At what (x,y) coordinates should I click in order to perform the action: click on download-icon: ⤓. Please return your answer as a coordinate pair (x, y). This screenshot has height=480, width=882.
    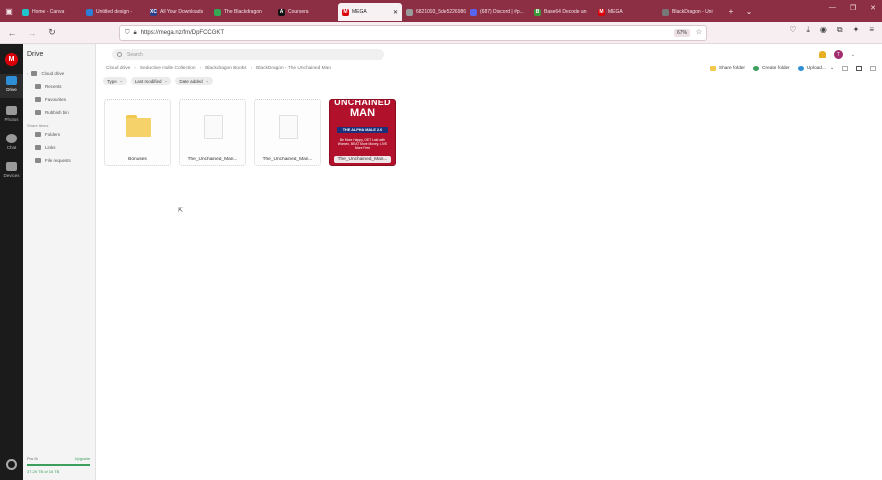
    Looking at the image, I should click on (808, 30).